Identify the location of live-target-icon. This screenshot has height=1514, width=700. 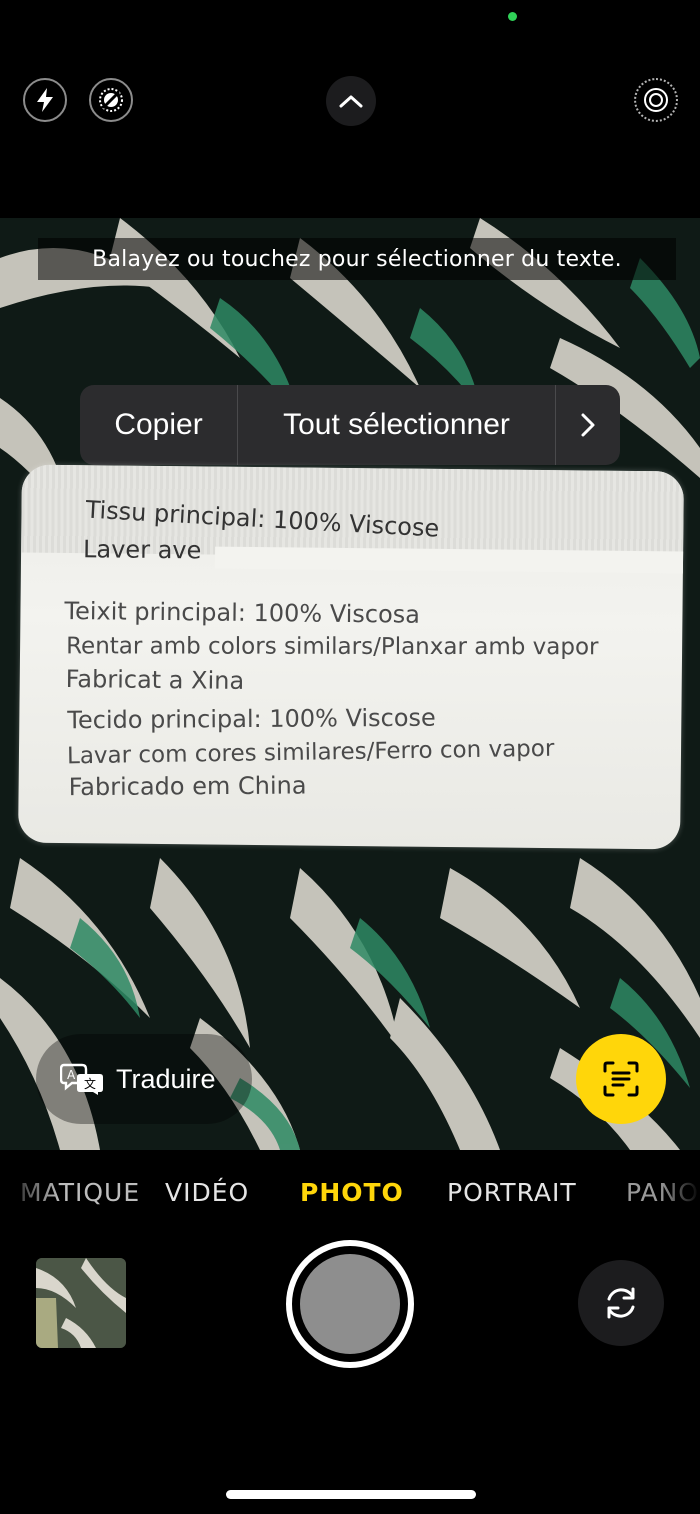
(656, 100).